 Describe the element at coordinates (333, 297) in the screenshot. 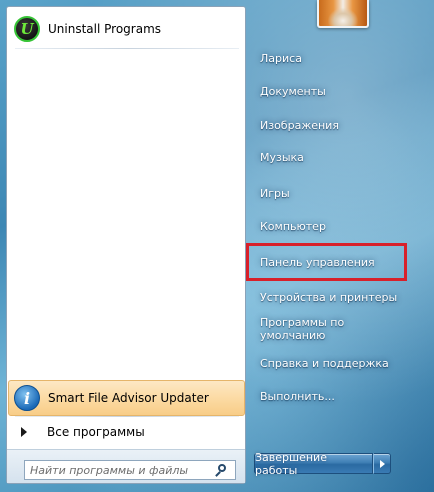

I see `right-item-devices-printers: Устройства и принтеры` at that location.